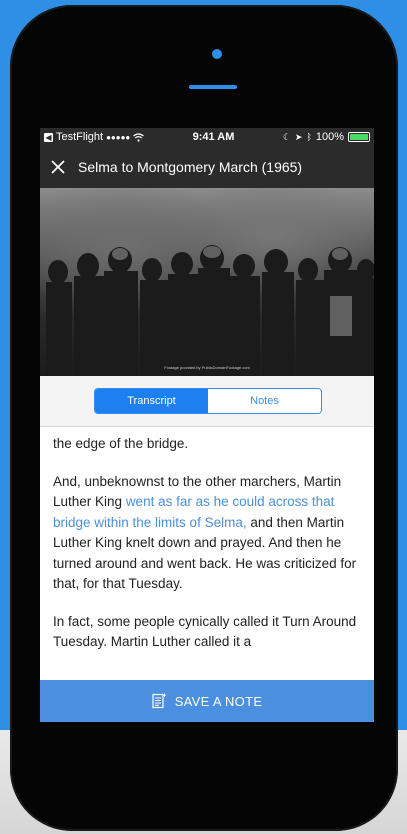  I want to click on signal-strength: ●●●●●, so click(118, 137).